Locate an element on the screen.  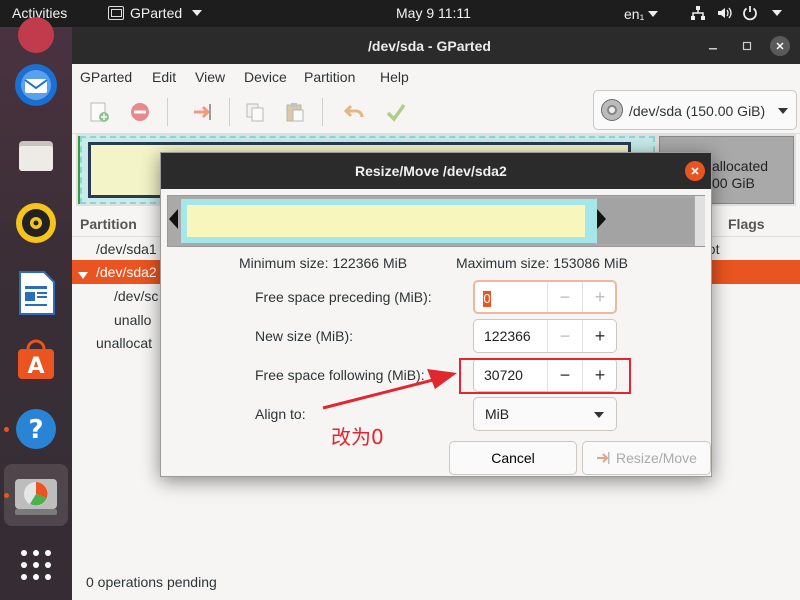
device-selector-label: /dev/sda (150.00 GiB) is located at coordinates (697, 111).